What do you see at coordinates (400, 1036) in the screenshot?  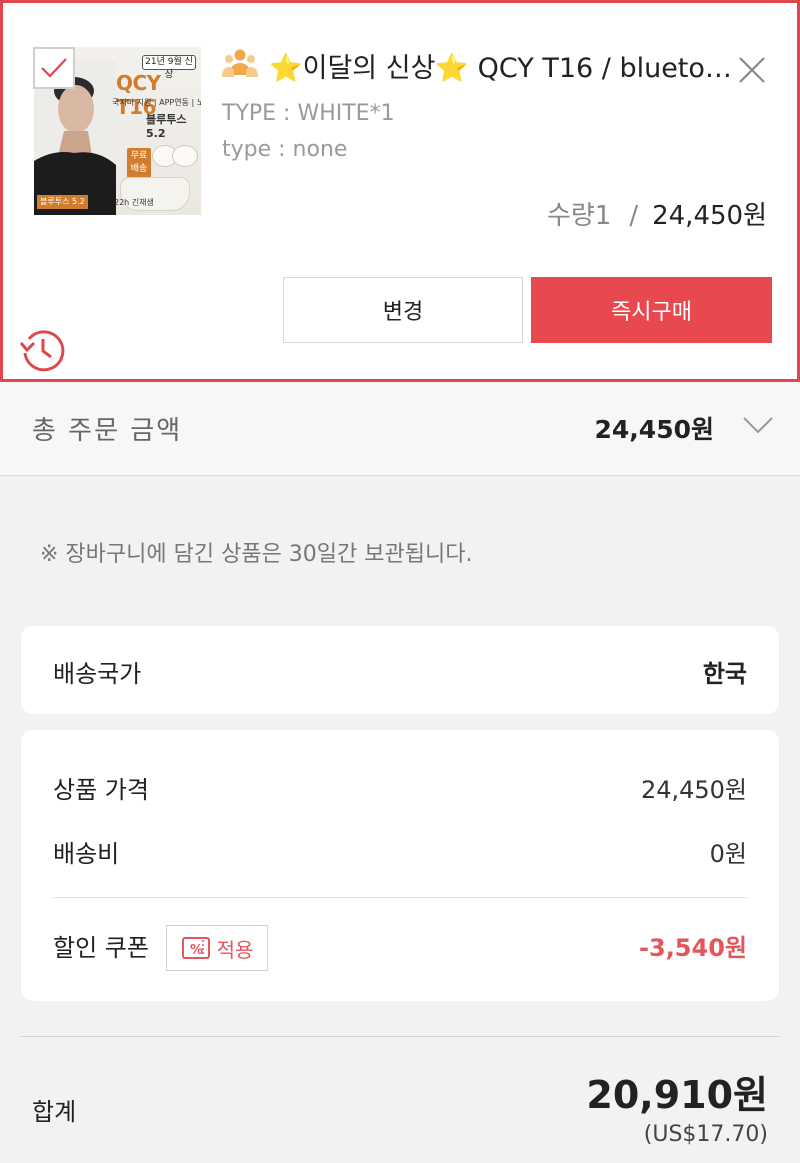 I see `grand-total-divider` at bounding box center [400, 1036].